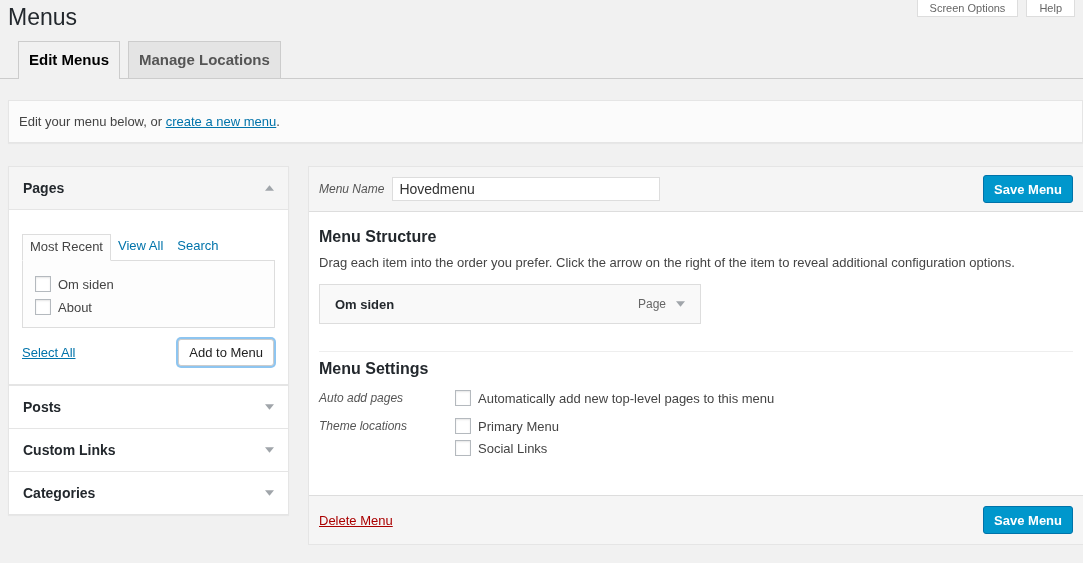 This screenshot has width=1083, height=563. What do you see at coordinates (148, 188) in the screenshot?
I see `section-header: Pages` at bounding box center [148, 188].